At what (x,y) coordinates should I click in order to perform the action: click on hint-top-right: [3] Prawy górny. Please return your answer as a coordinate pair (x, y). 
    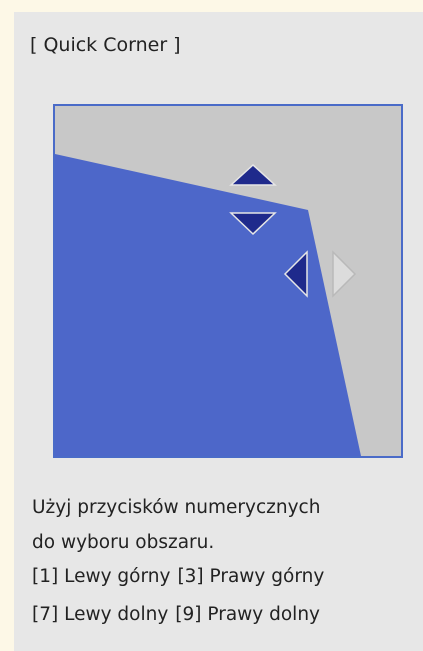
    Looking at the image, I should click on (251, 576).